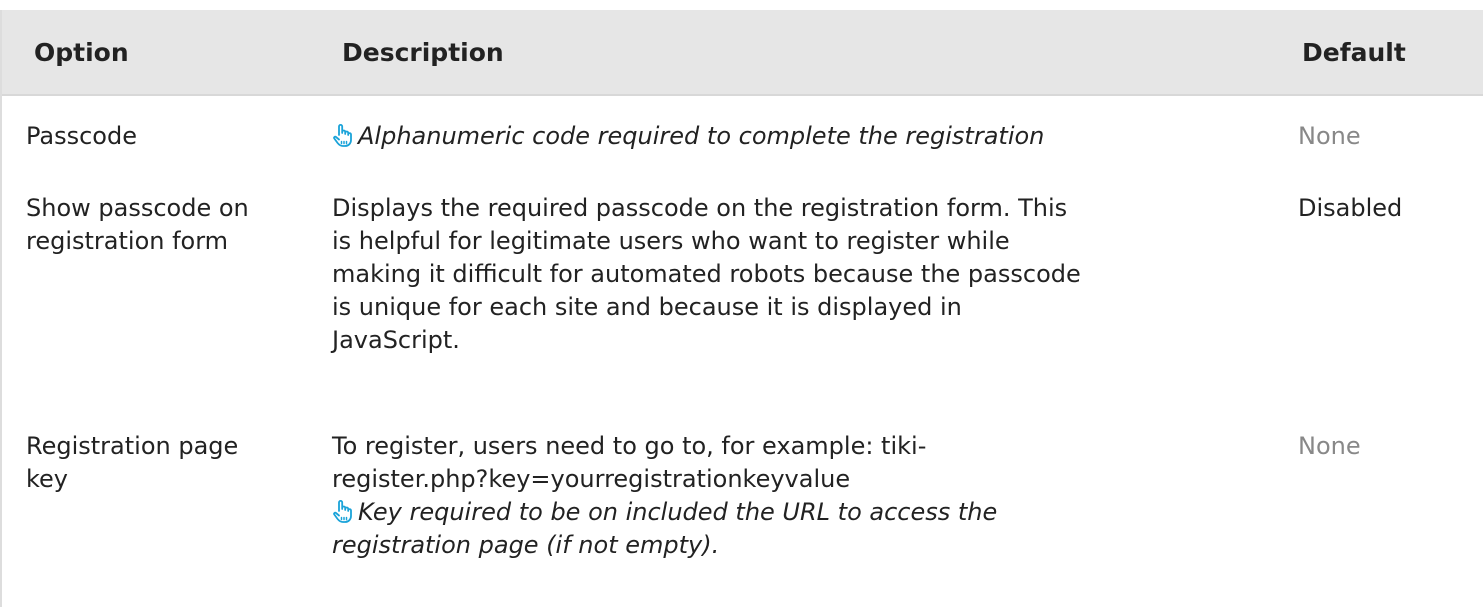  Describe the element at coordinates (81, 136) in the screenshot. I see `option-name: Passcode` at that location.